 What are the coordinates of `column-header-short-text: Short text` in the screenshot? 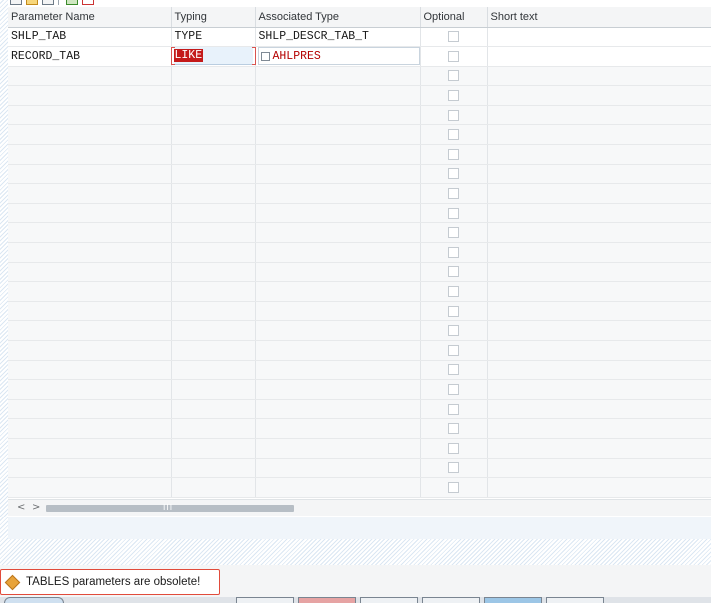 It's located at (599, 17).